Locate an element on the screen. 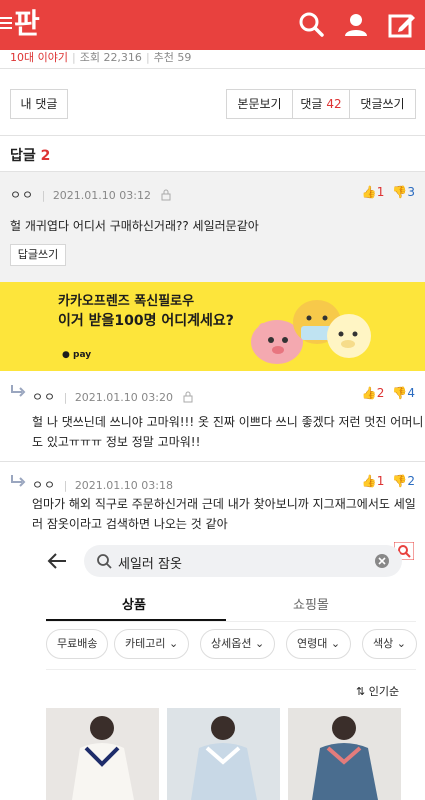  filter-chip: 색상 ⌄ is located at coordinates (389, 644).